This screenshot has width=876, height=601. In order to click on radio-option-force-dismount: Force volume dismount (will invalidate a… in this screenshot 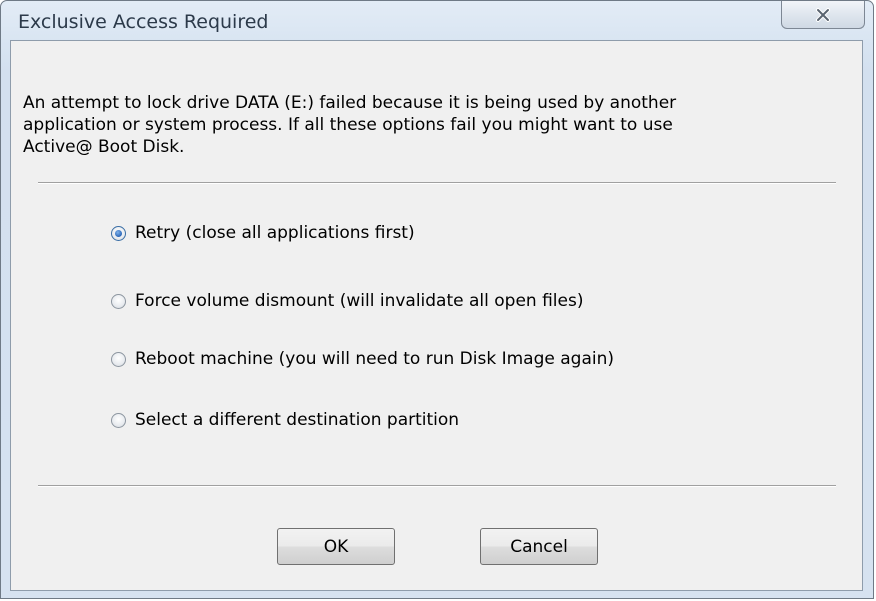, I will do `click(347, 301)`.